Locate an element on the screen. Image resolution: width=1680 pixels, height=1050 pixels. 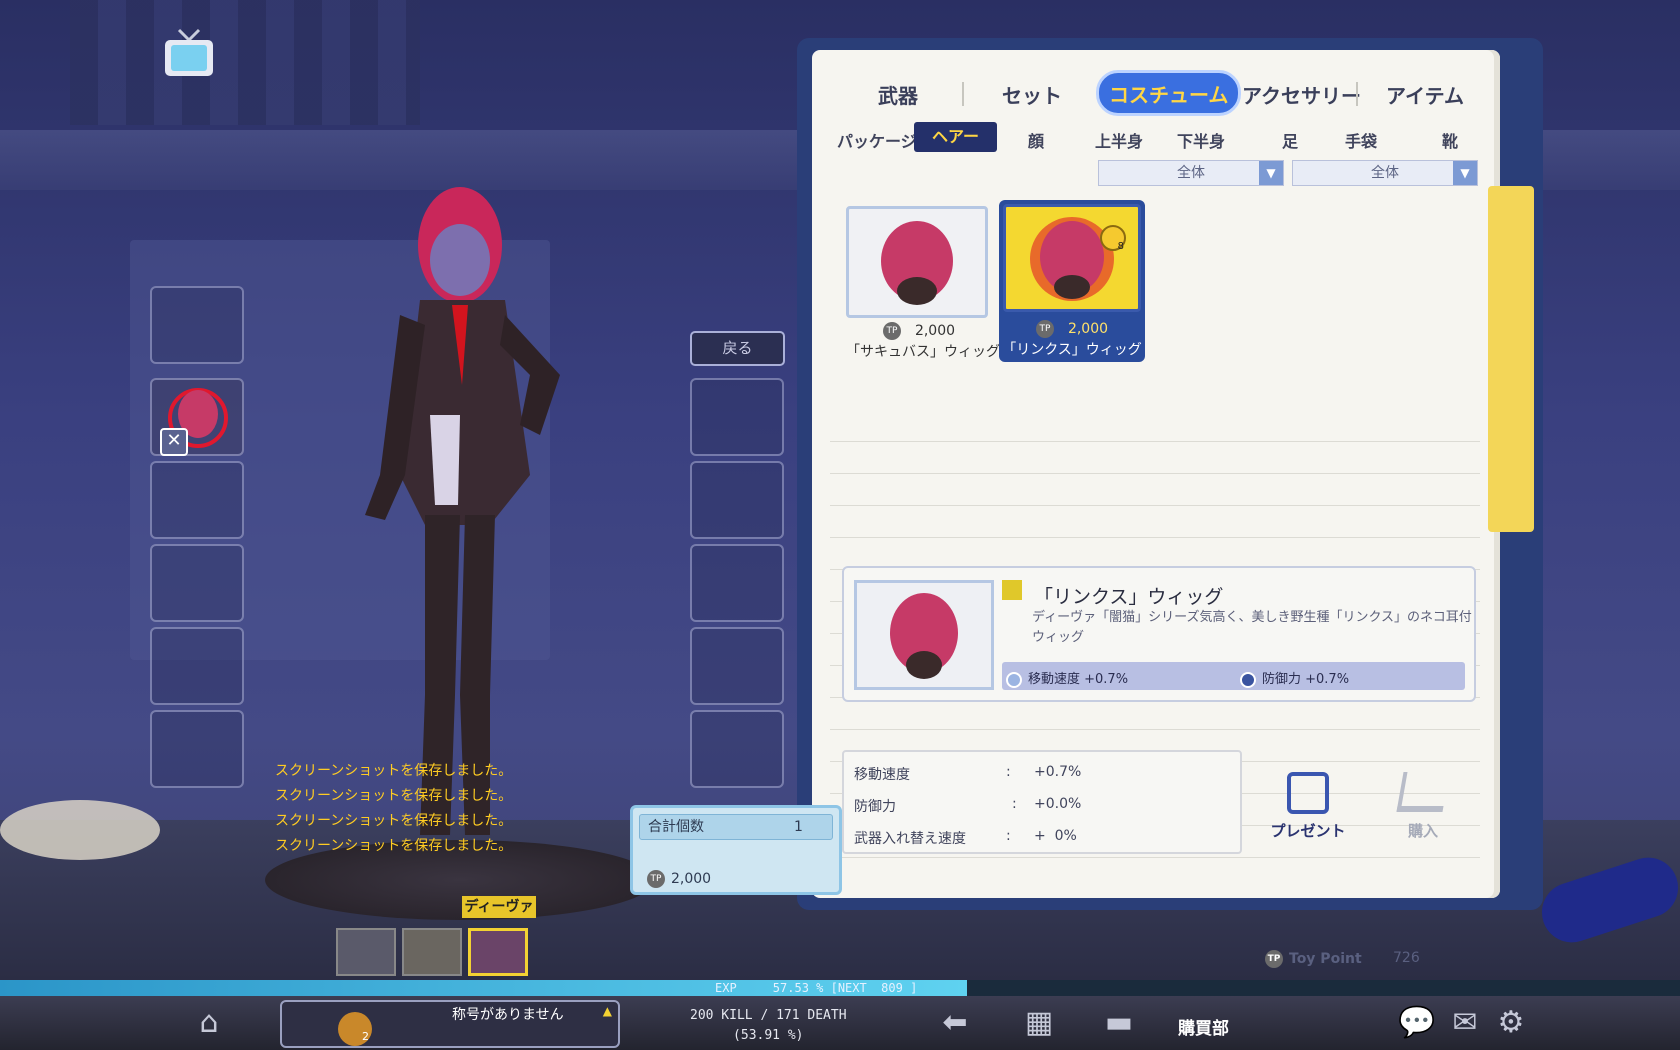
title-text: 称号がありません is located at coordinates (508, 1015).